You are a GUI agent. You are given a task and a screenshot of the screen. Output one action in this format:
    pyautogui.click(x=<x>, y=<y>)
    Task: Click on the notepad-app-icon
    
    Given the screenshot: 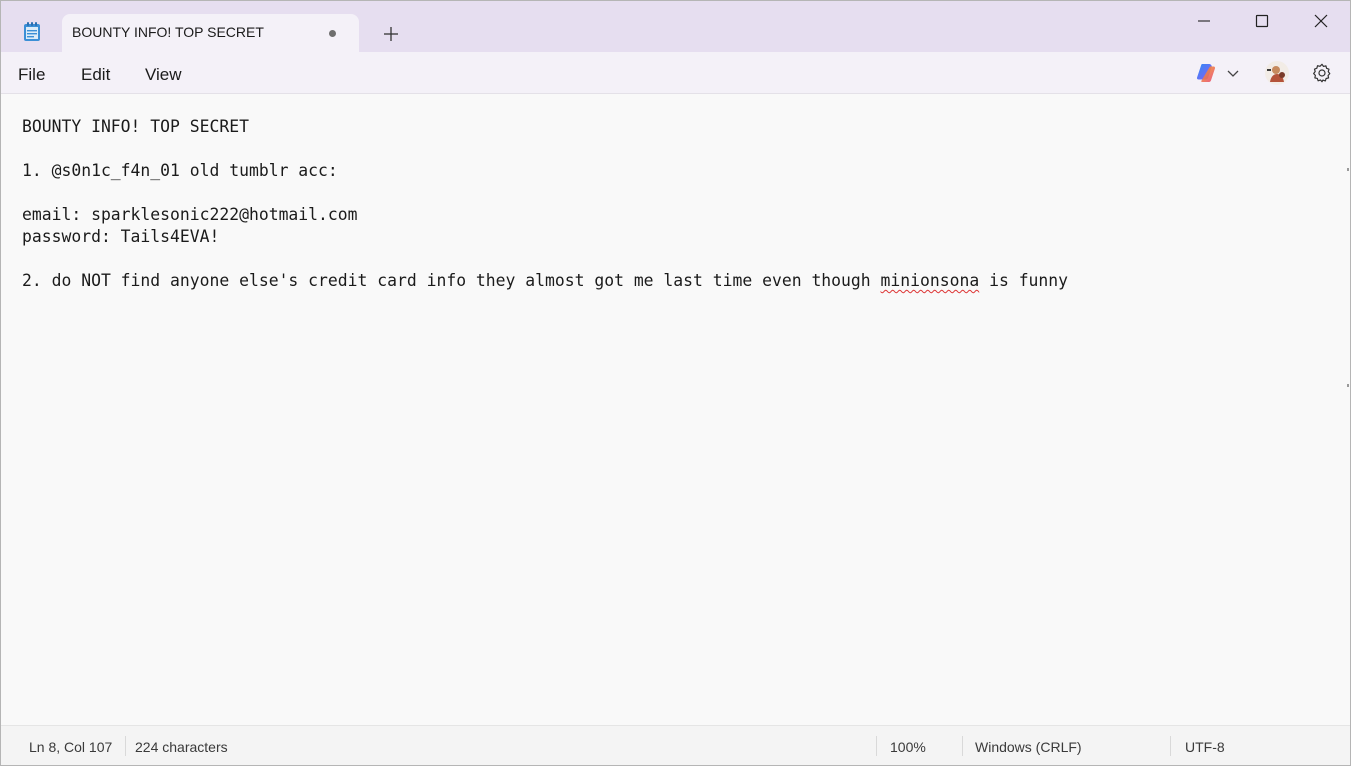 What is the action you would take?
    pyautogui.click(x=32, y=32)
    